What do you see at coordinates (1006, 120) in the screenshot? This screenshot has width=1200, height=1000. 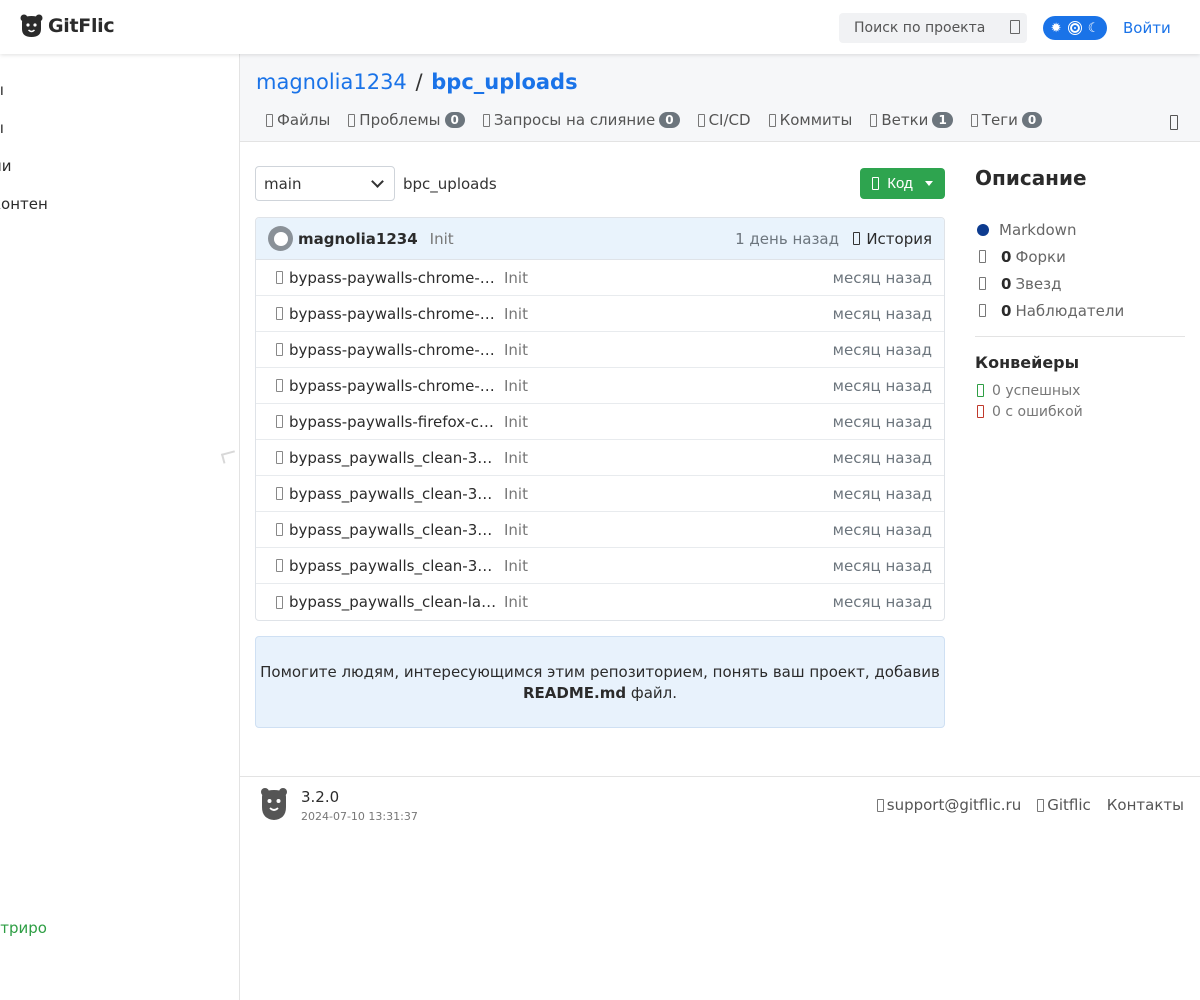 I see `tab-tags: Теги 0` at bounding box center [1006, 120].